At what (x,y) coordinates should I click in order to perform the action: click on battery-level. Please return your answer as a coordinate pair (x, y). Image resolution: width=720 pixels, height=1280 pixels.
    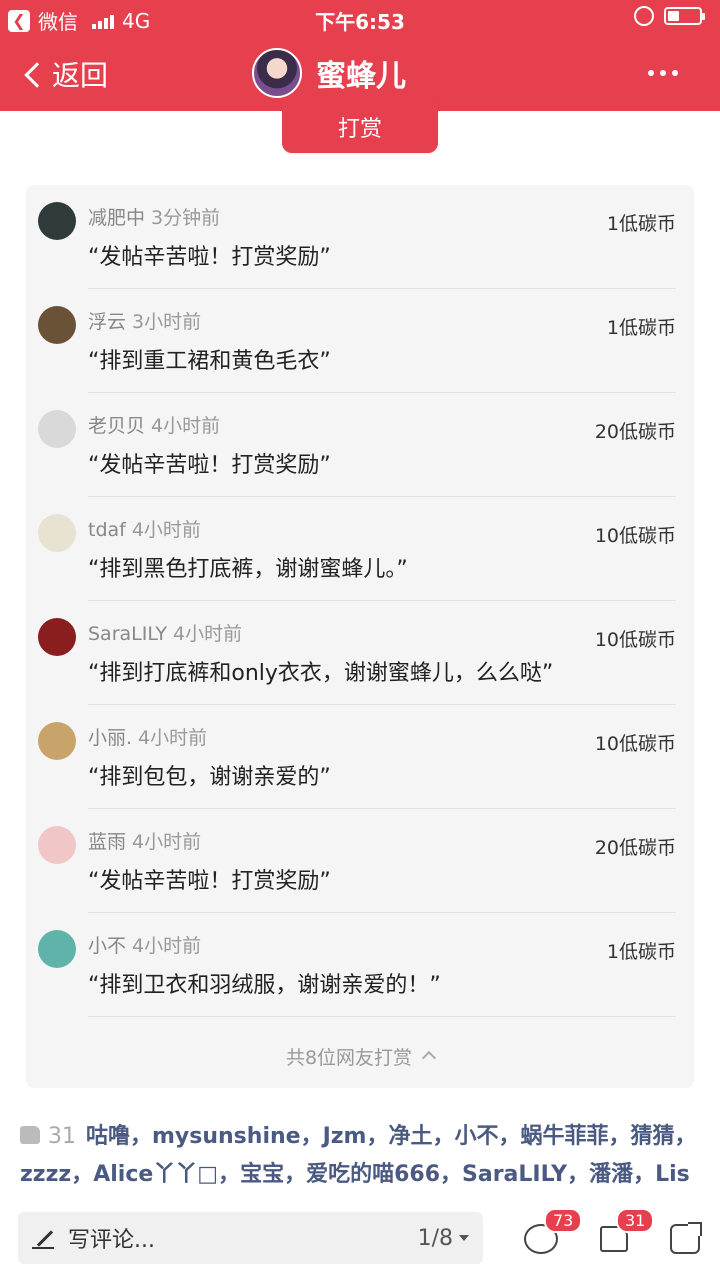
    Looking at the image, I should click on (673, 16).